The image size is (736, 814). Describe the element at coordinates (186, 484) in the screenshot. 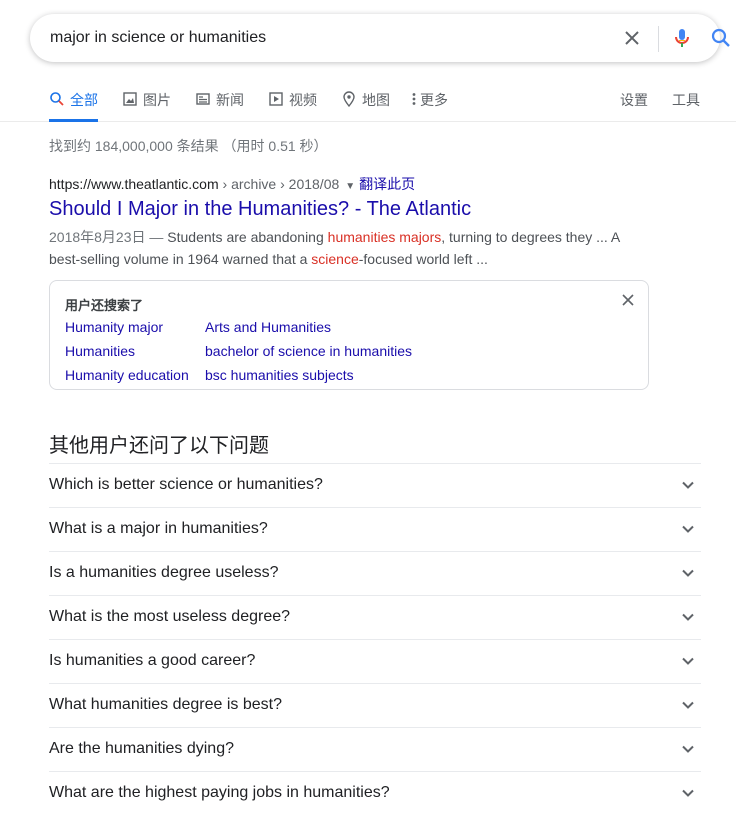

I see `paa-question: Which is better science or humanities?` at that location.